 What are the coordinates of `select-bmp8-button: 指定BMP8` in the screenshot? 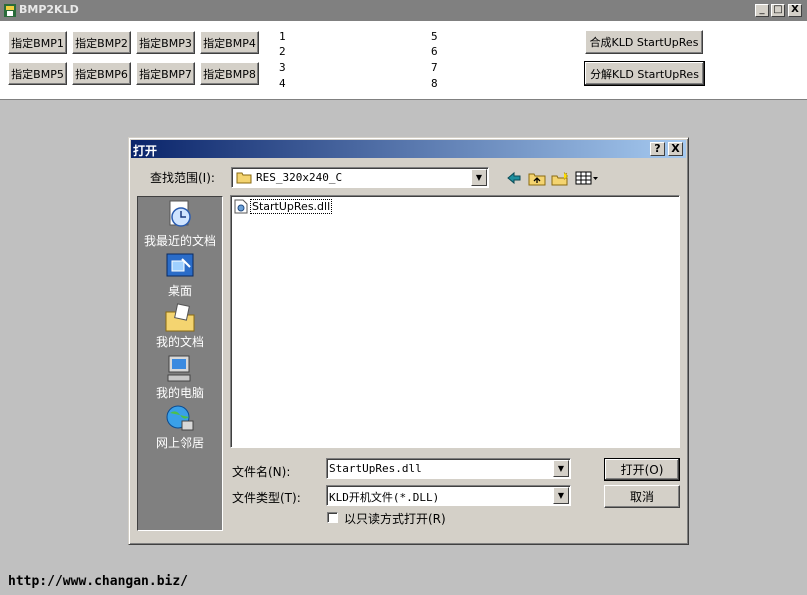 It's located at (229, 73).